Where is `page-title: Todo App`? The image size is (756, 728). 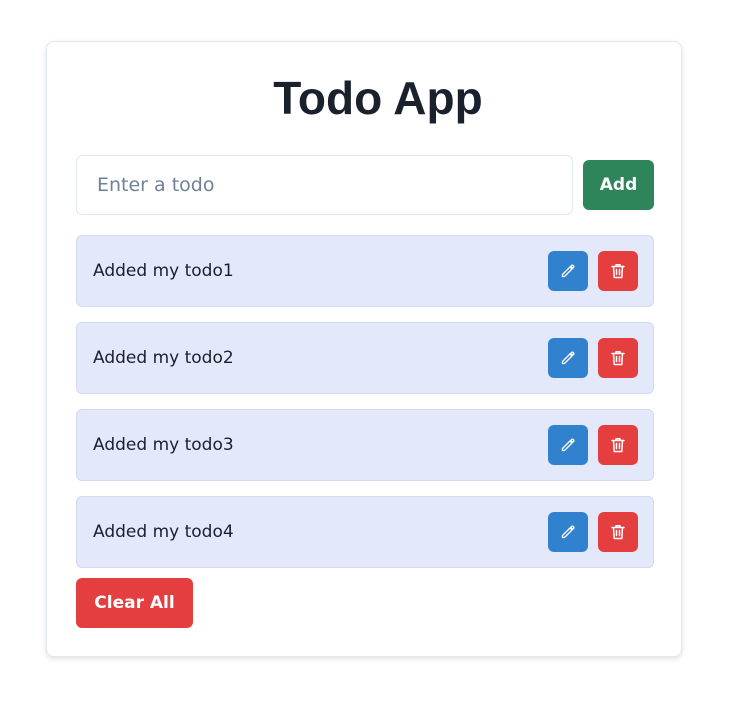
page-title: Todo App is located at coordinates (378, 98).